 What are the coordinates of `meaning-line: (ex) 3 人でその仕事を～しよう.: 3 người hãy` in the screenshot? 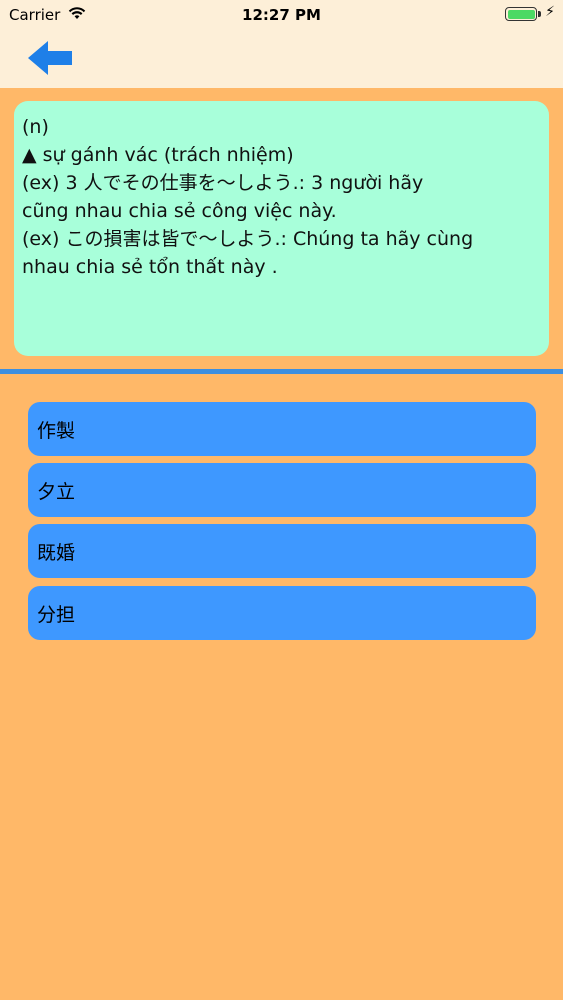 It's located at (223, 183).